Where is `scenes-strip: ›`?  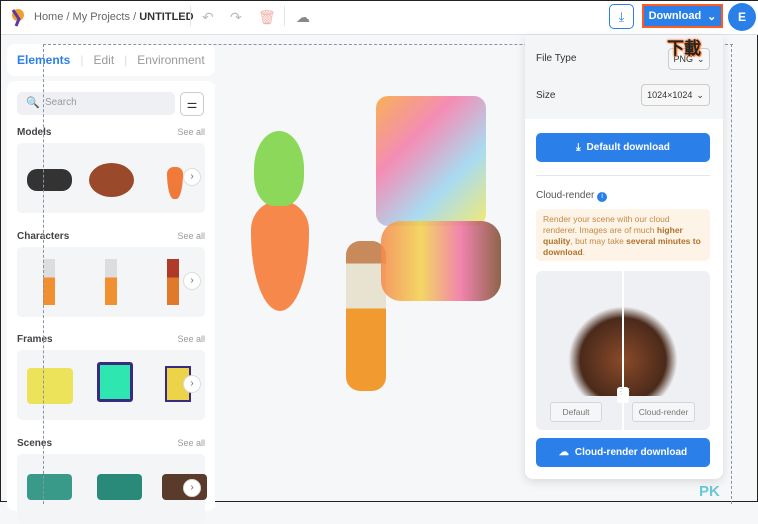 scenes-strip: › is located at coordinates (112, 489).